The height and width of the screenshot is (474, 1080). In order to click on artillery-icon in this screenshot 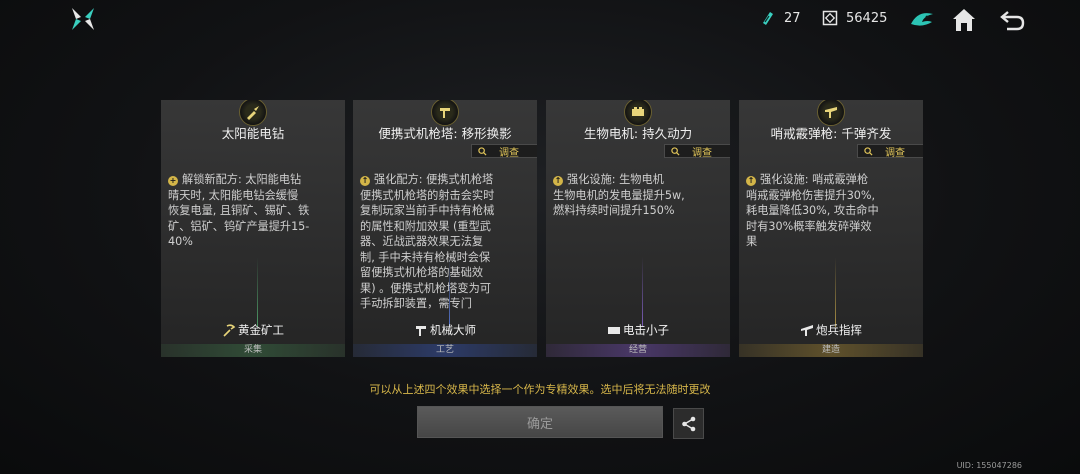, I will do `click(807, 330)`.